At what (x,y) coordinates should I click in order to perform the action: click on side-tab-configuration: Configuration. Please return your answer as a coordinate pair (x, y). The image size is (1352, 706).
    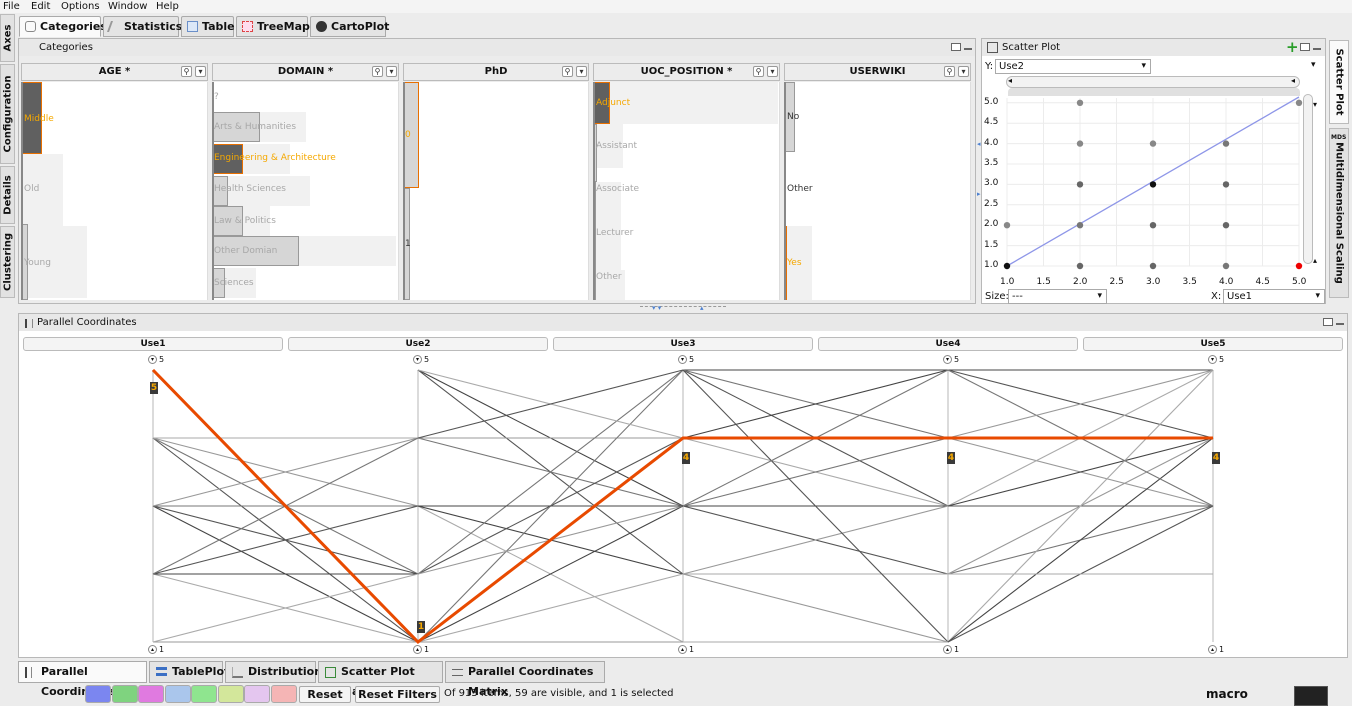
    Looking at the image, I should click on (7, 114).